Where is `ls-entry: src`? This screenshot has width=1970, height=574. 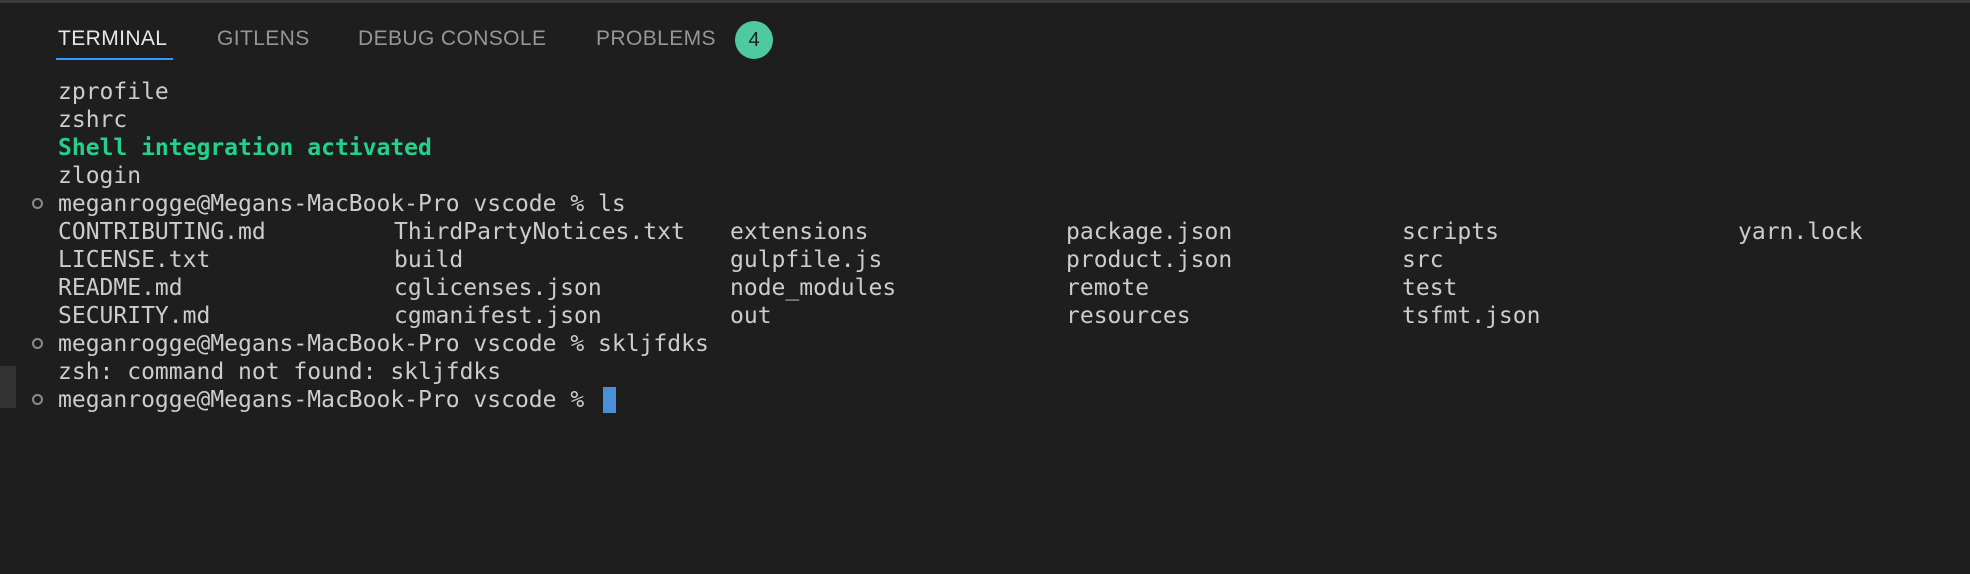 ls-entry: src is located at coordinates (1423, 260).